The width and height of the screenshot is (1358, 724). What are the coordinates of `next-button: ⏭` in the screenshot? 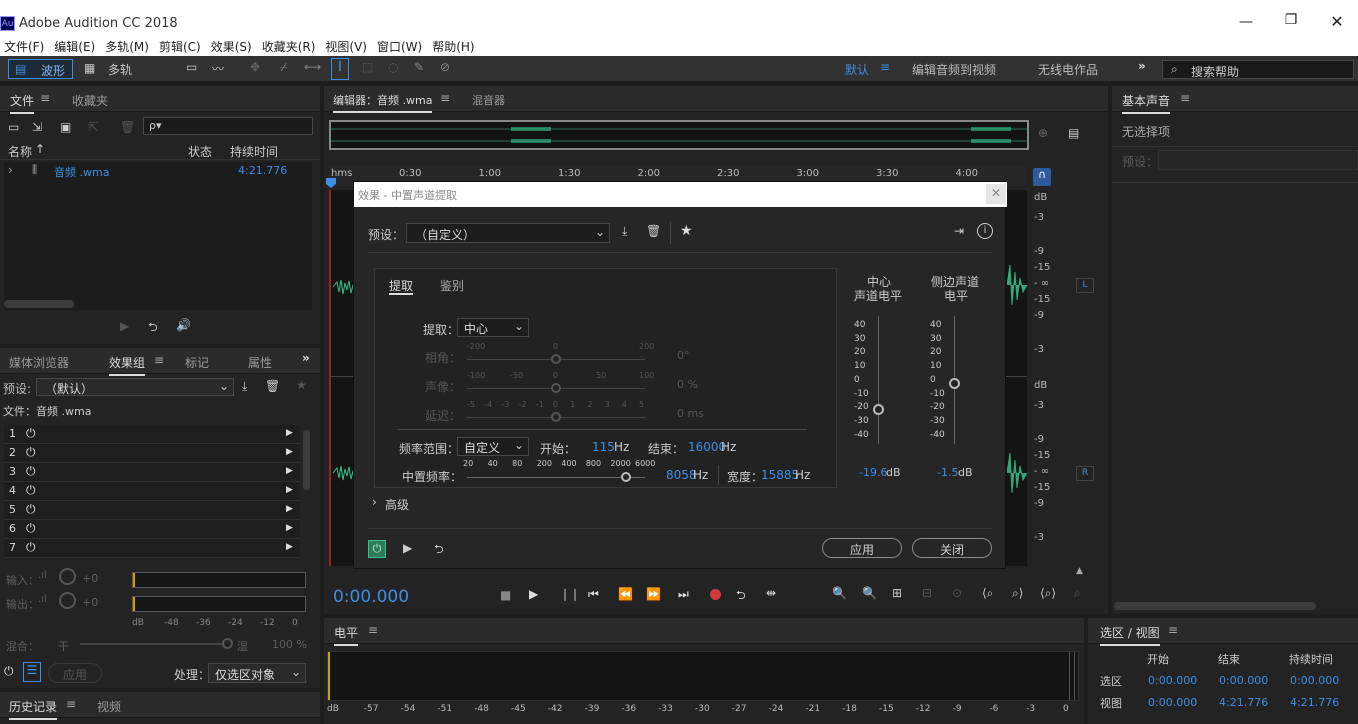 It's located at (683, 594).